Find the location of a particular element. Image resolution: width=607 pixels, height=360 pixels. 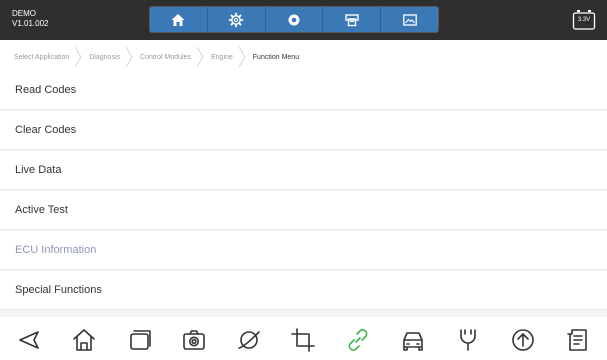

image-icon is located at coordinates (409, 19).